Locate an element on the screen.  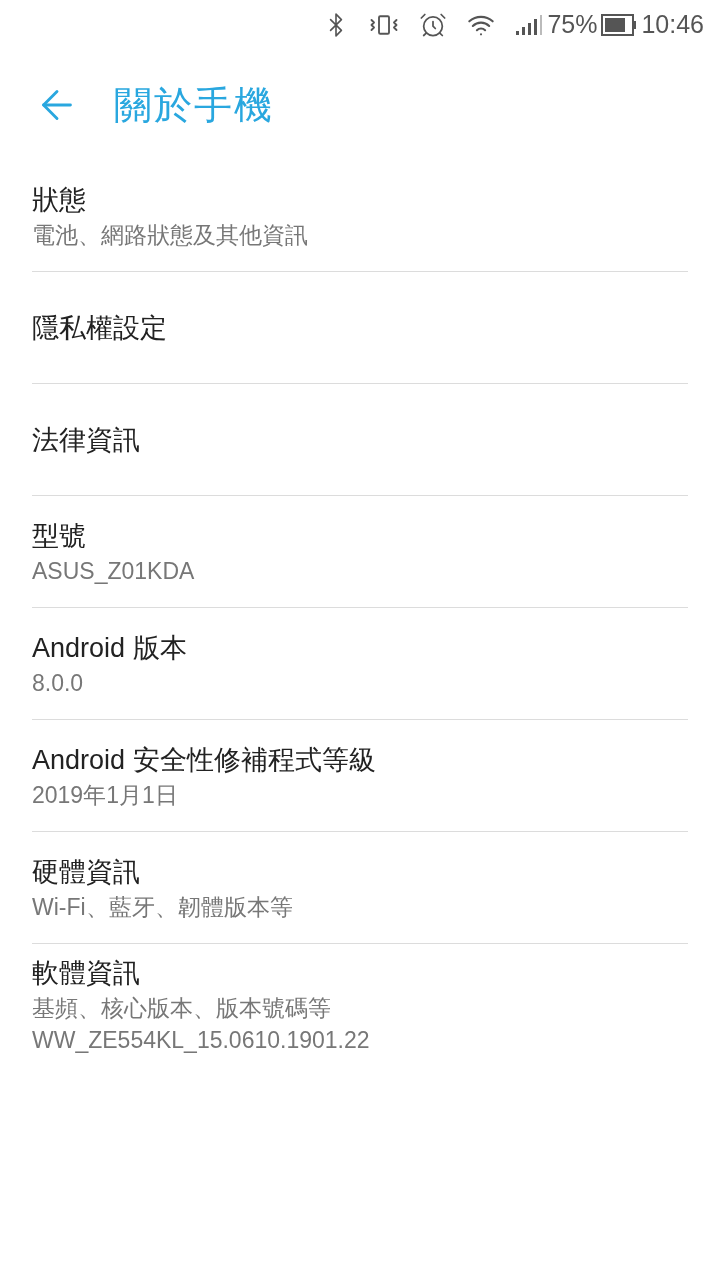
item-summary: 8.0.0 is located at coordinates (58, 683).